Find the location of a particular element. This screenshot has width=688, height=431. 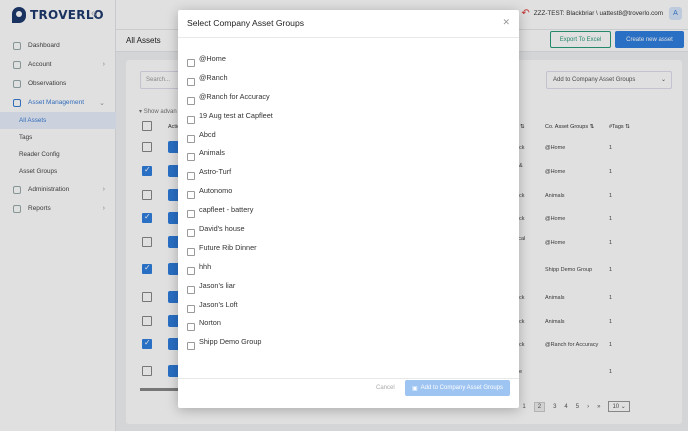

modal-title: Select Company Asset Groups is located at coordinates (246, 23).